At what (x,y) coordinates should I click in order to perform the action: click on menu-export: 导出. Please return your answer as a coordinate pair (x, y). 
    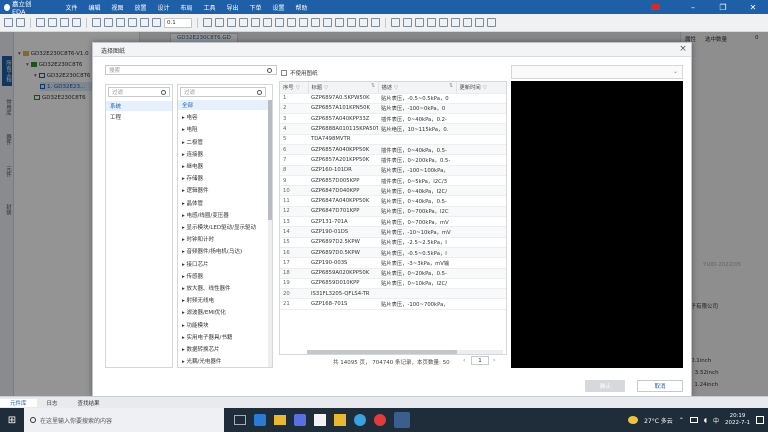
    Looking at the image, I should click on (232, 7).